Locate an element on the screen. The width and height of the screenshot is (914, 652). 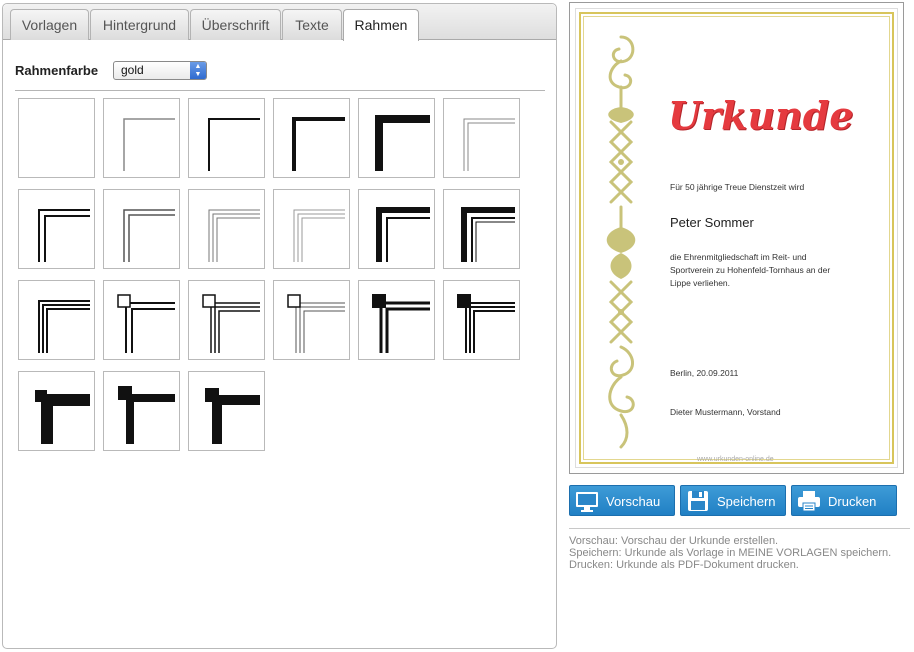
frame-style-tile-thick-black is located at coordinates (396, 138).